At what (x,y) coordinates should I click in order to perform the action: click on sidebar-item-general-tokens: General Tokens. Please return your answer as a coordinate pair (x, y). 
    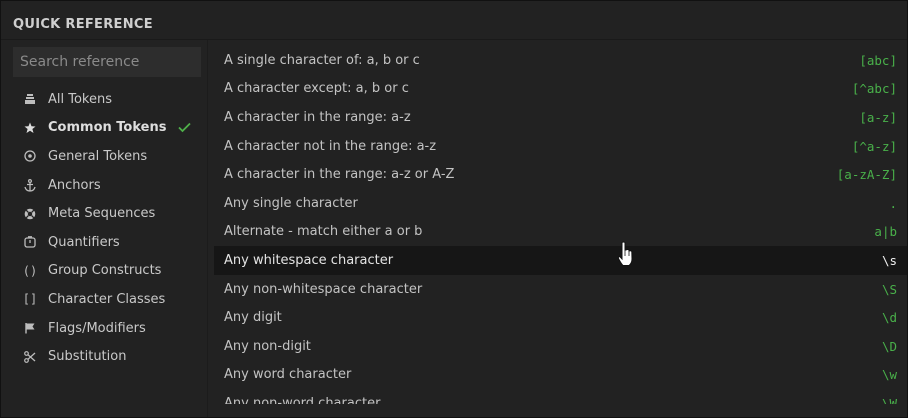
    Looking at the image, I should click on (104, 156).